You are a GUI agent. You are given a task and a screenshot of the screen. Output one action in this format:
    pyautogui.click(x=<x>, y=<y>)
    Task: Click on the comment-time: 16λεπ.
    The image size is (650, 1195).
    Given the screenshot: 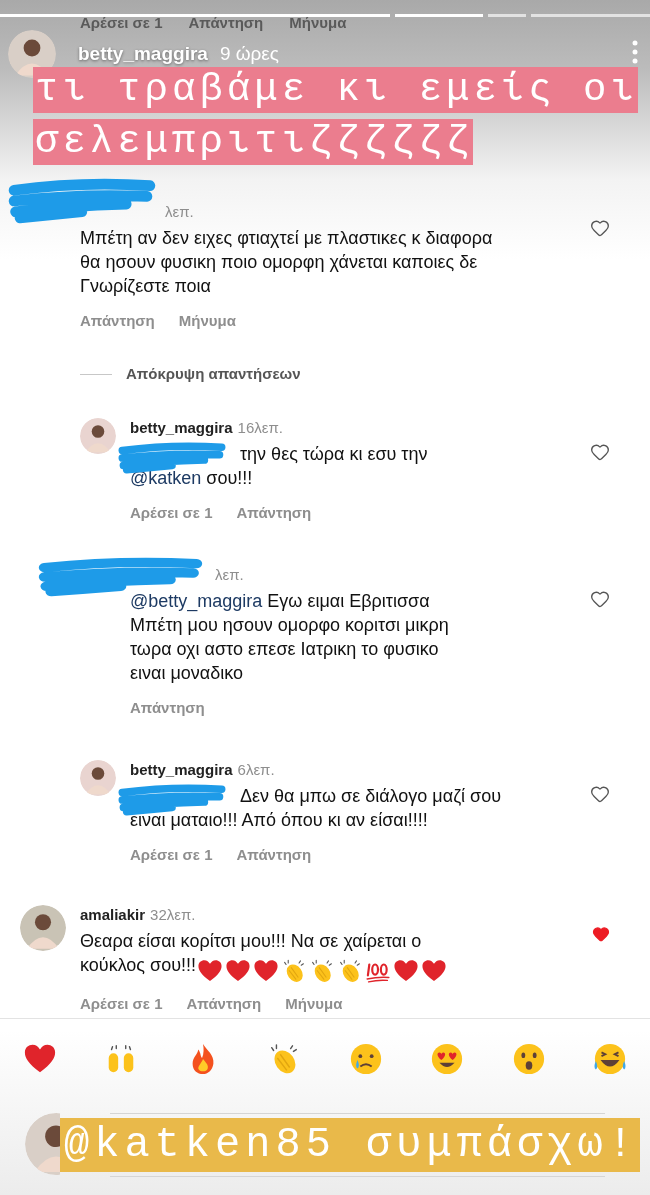 What is the action you would take?
    pyautogui.click(x=260, y=428)
    